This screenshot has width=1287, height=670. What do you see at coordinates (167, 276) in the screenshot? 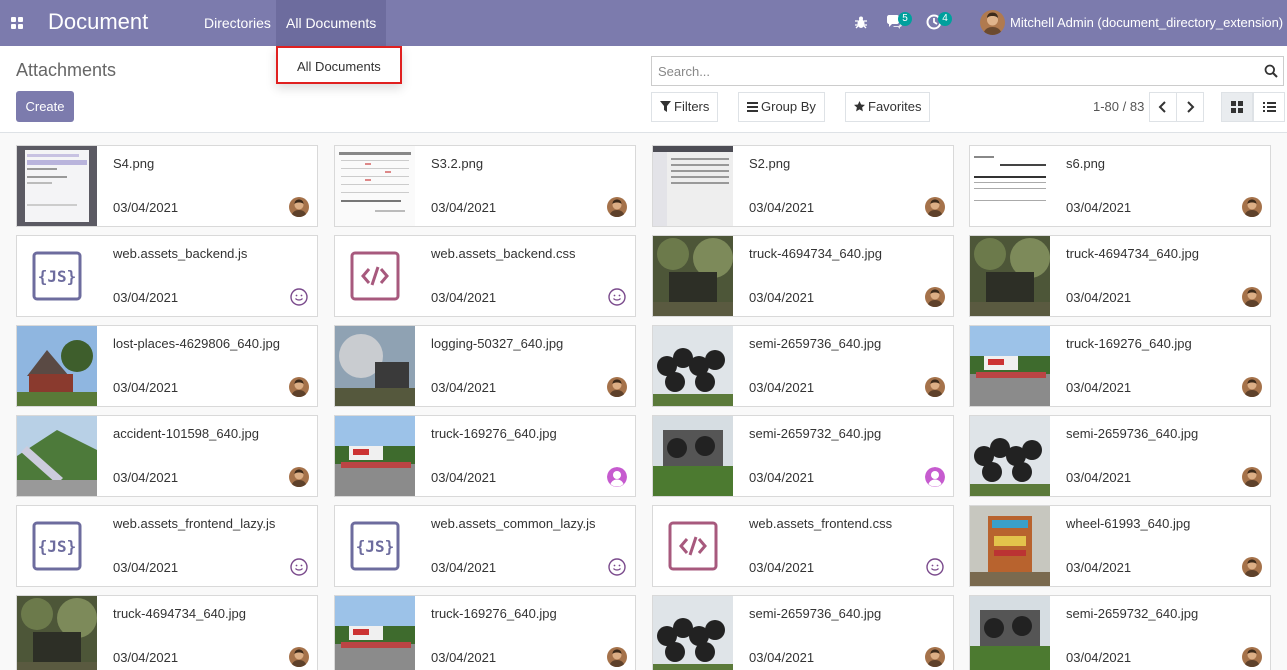
I see `attachment-card: {JS} web.assets_backend.js 03/04/2021` at bounding box center [167, 276].